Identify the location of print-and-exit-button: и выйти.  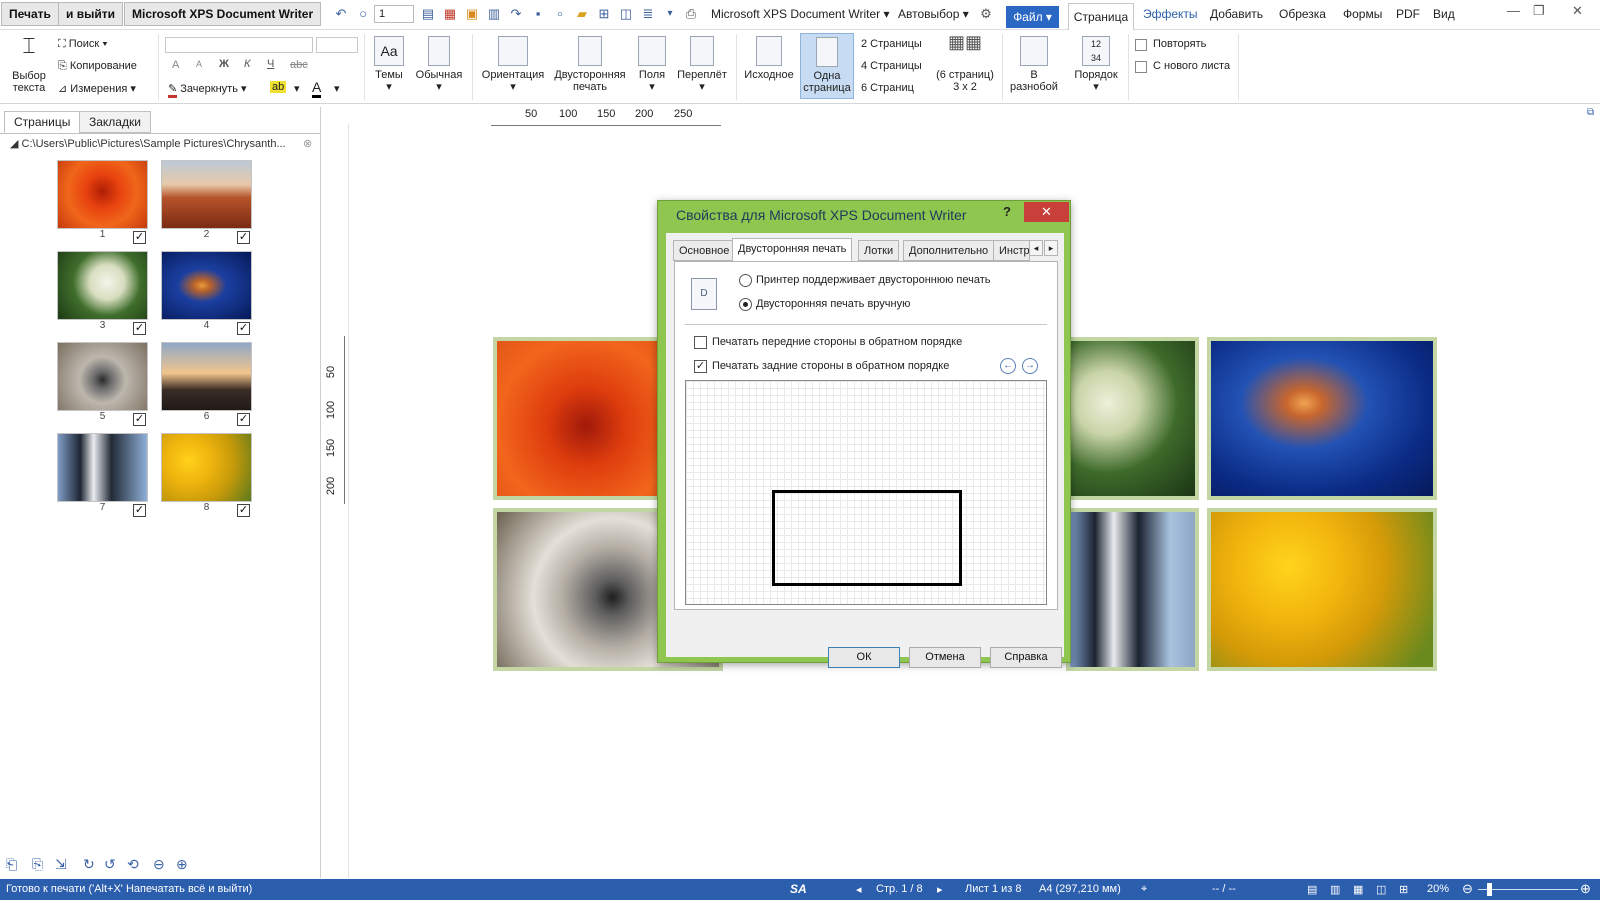
(90, 14).